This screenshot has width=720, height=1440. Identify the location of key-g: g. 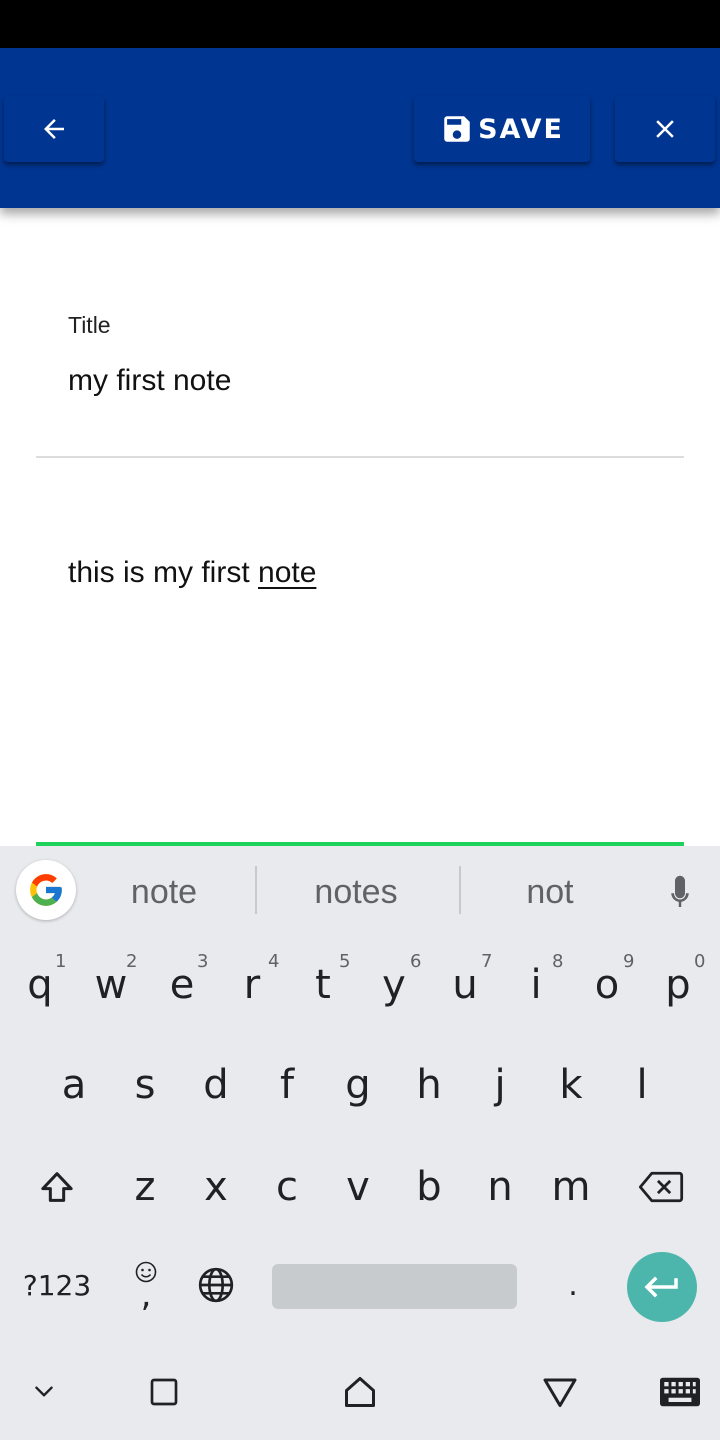
(358, 1085).